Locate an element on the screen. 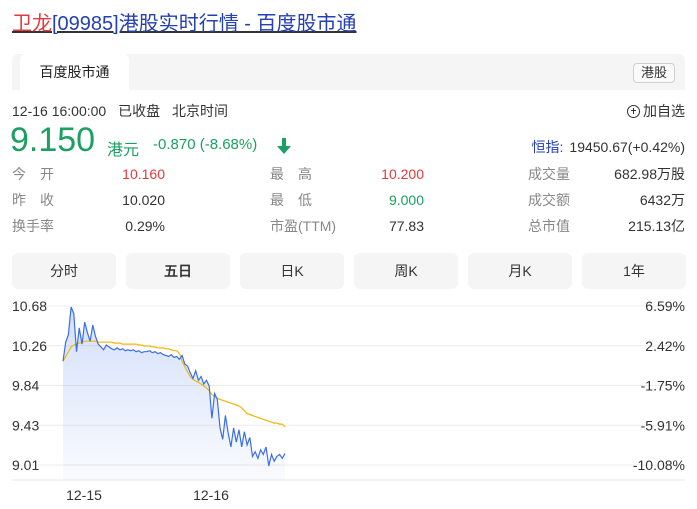 The width and height of the screenshot is (697, 509). stat-pe-label: 市盈(TTM) is located at coordinates (303, 226).